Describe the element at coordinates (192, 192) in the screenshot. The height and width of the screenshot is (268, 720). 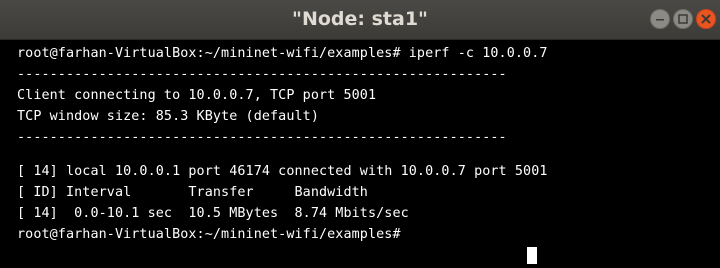
I see `terminal-line: [ ID] Interval Transfer Bandwidth` at that location.